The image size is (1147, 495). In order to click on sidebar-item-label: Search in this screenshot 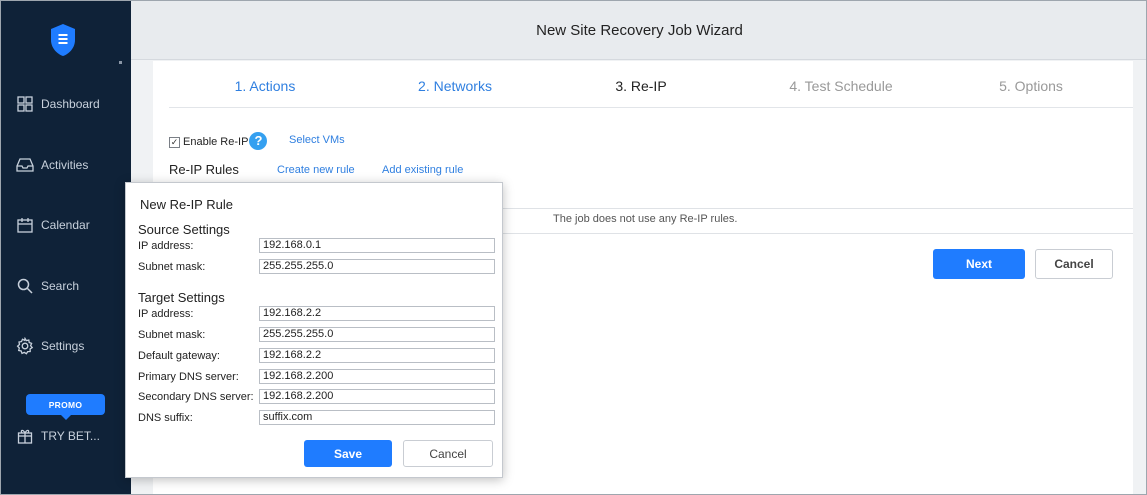, I will do `click(60, 286)`.